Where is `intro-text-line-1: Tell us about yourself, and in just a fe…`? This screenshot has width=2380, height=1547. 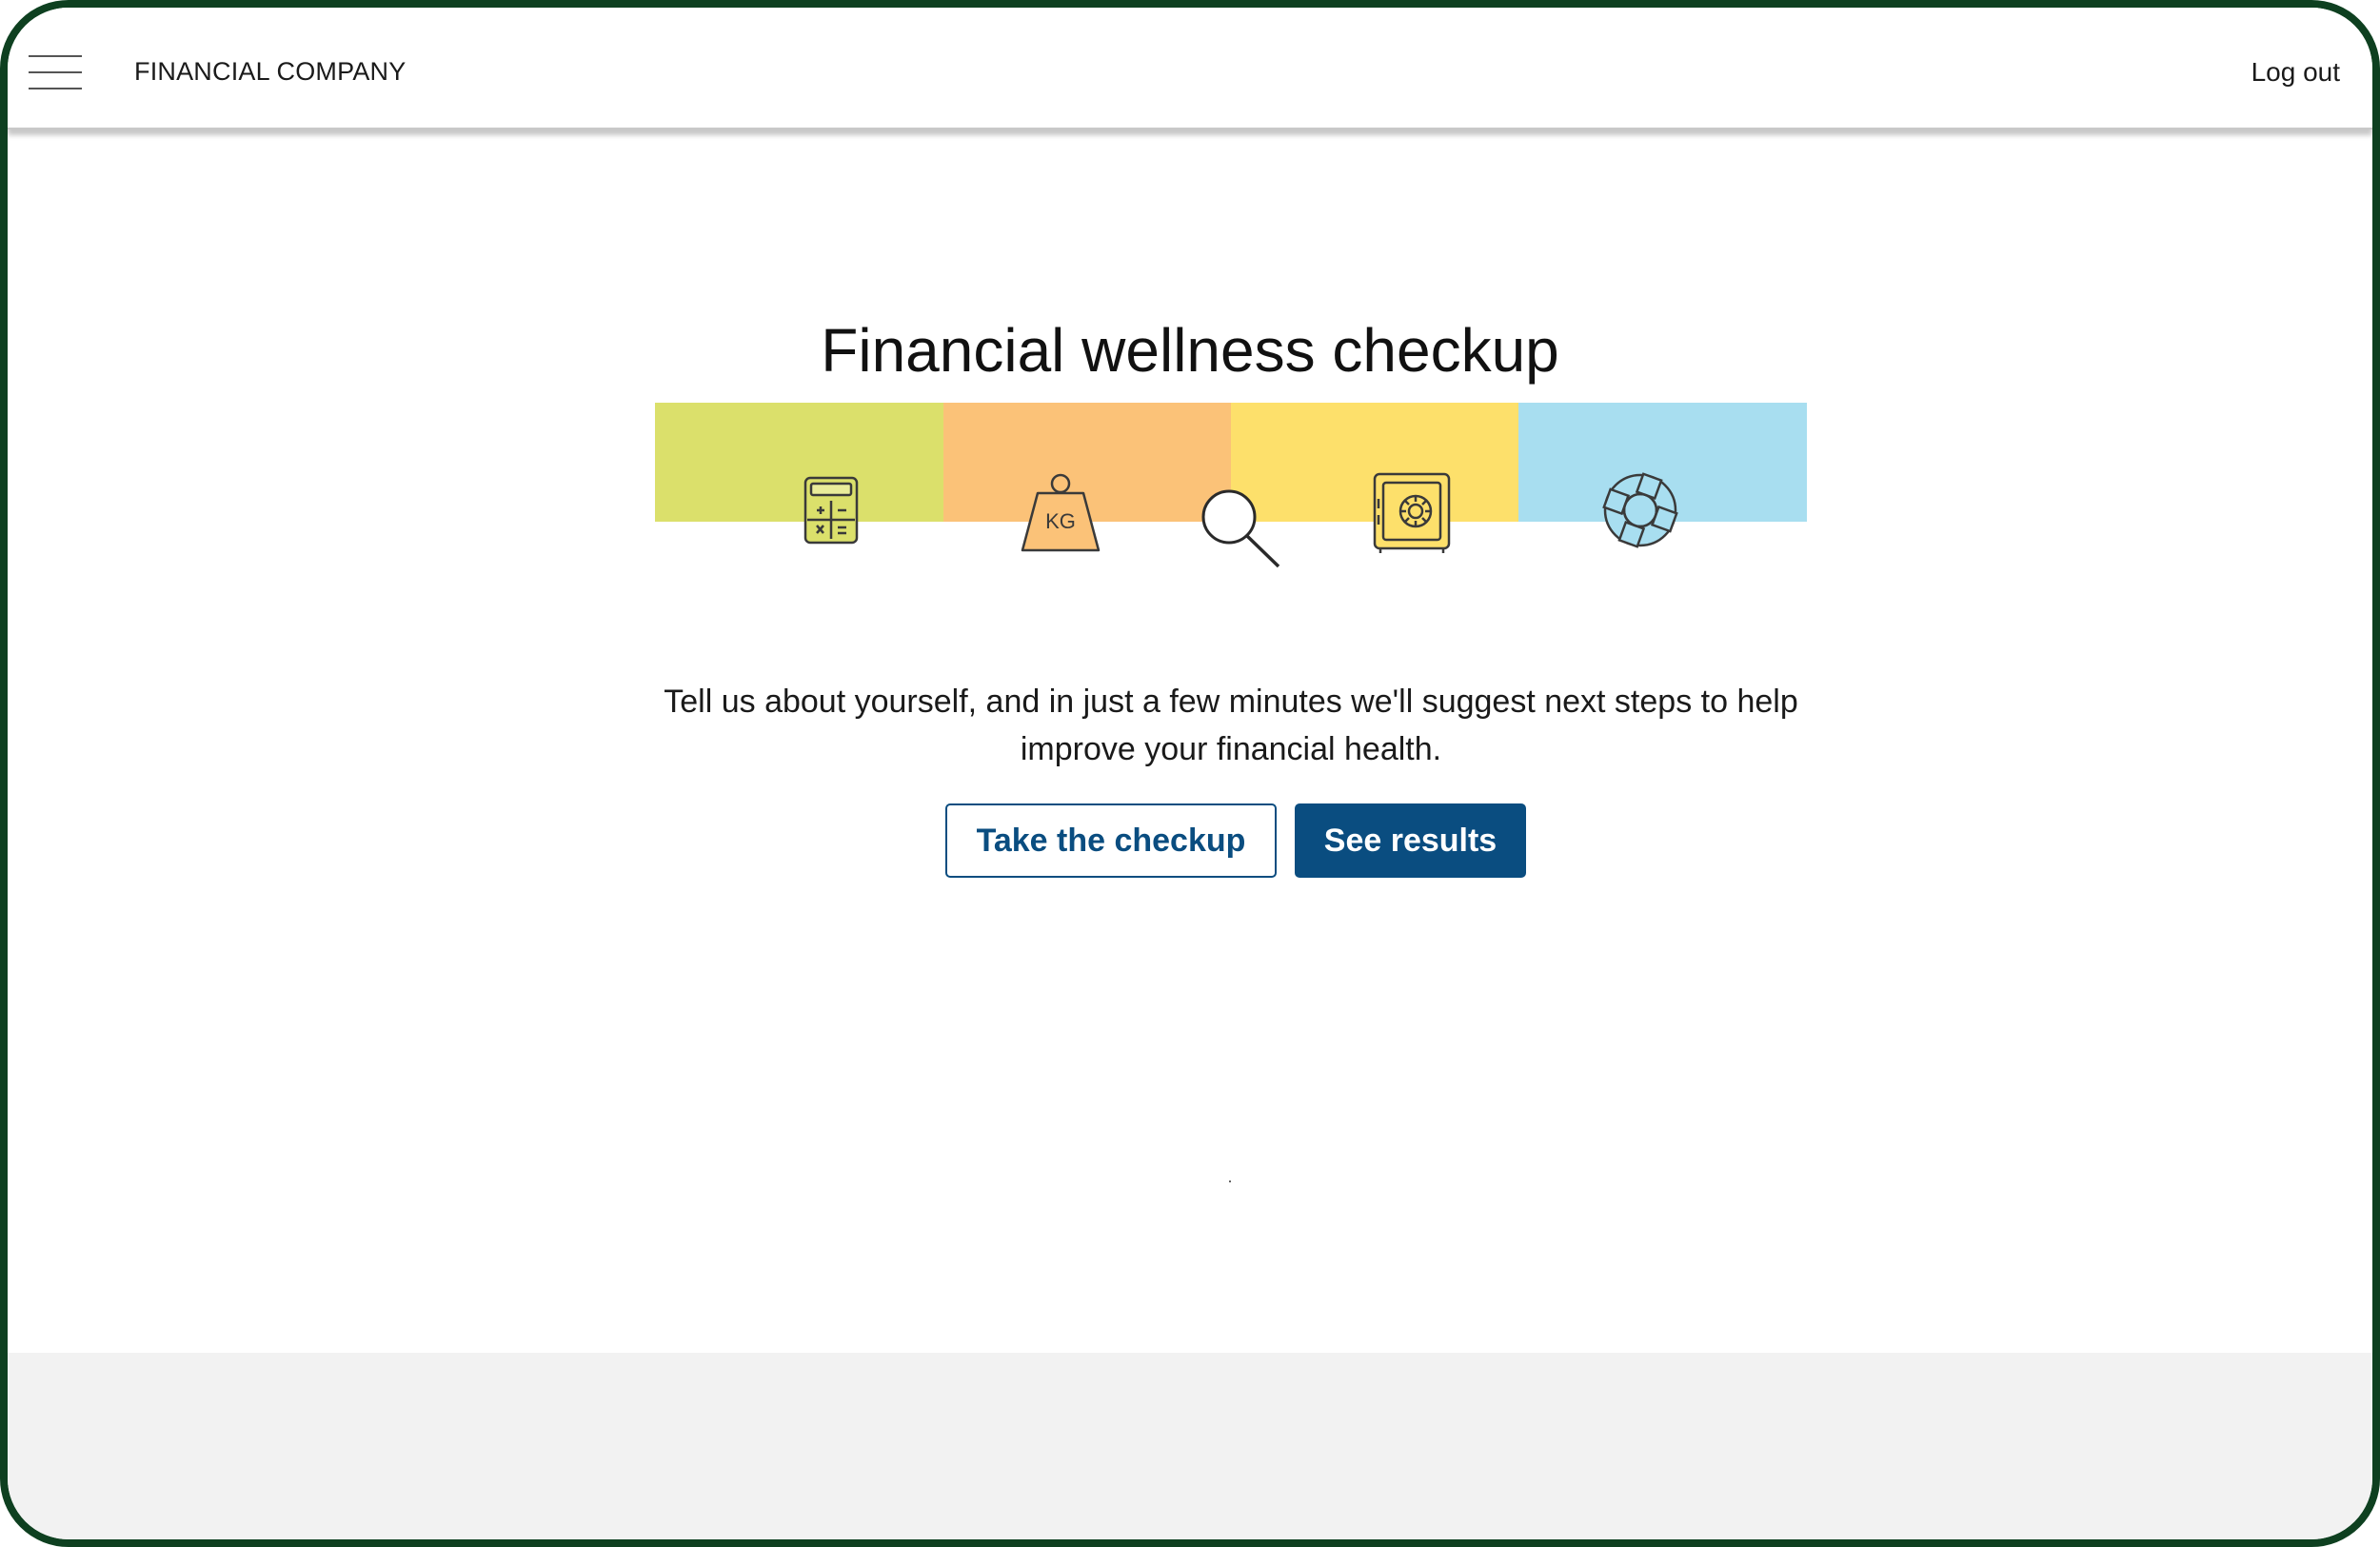
intro-text-line-1: Tell us about yourself, and in just a fe… is located at coordinates (1231, 702).